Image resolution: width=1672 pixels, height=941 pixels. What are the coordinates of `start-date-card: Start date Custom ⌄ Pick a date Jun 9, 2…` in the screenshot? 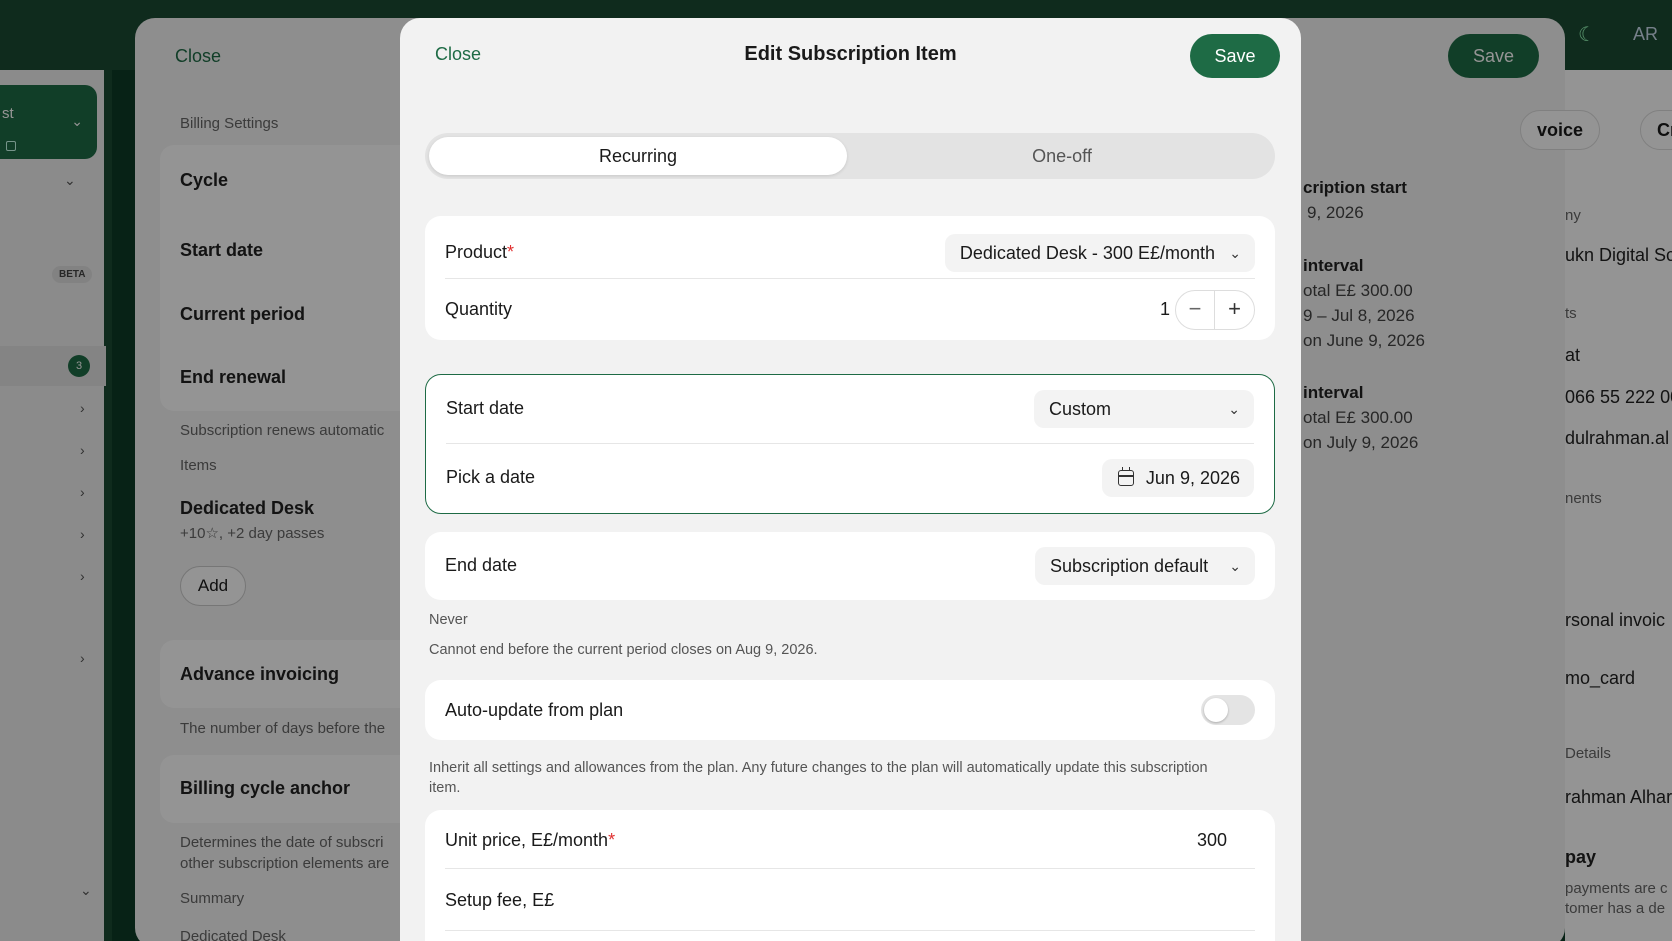 It's located at (850, 444).